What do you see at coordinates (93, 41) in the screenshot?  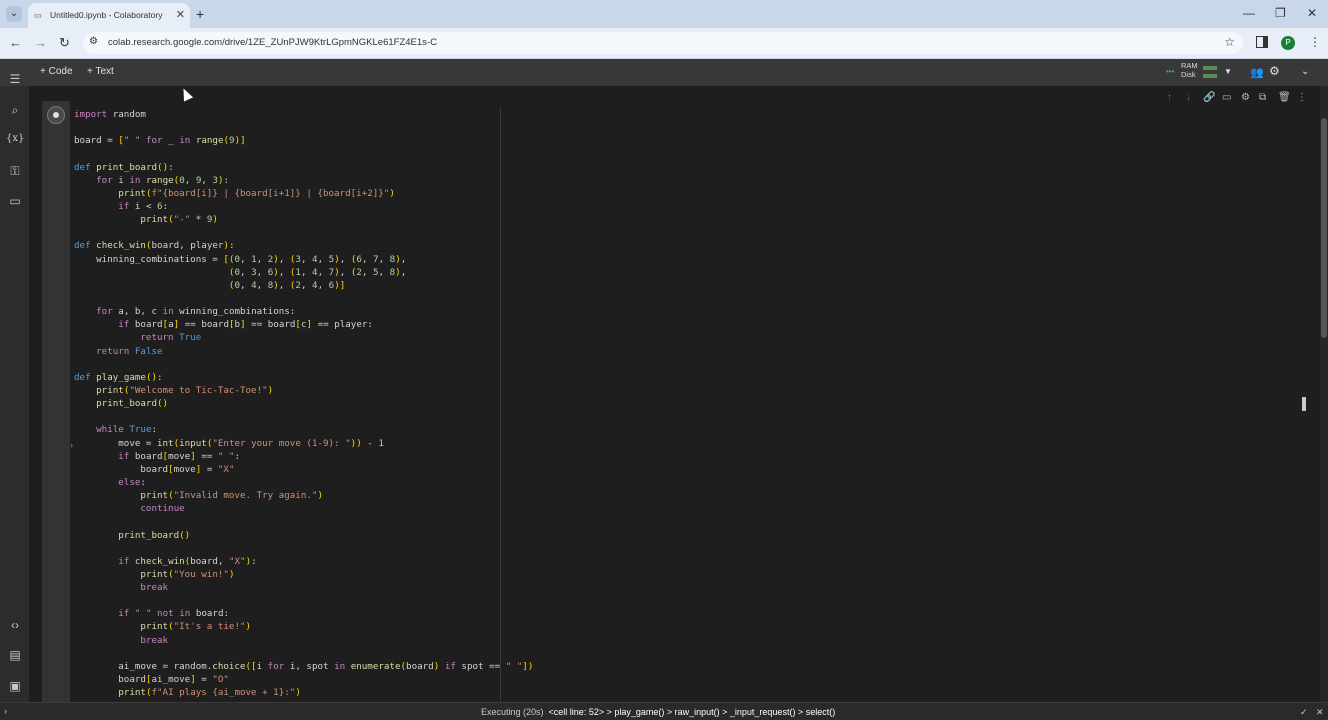 I see `site-info-icon: ⚙` at bounding box center [93, 41].